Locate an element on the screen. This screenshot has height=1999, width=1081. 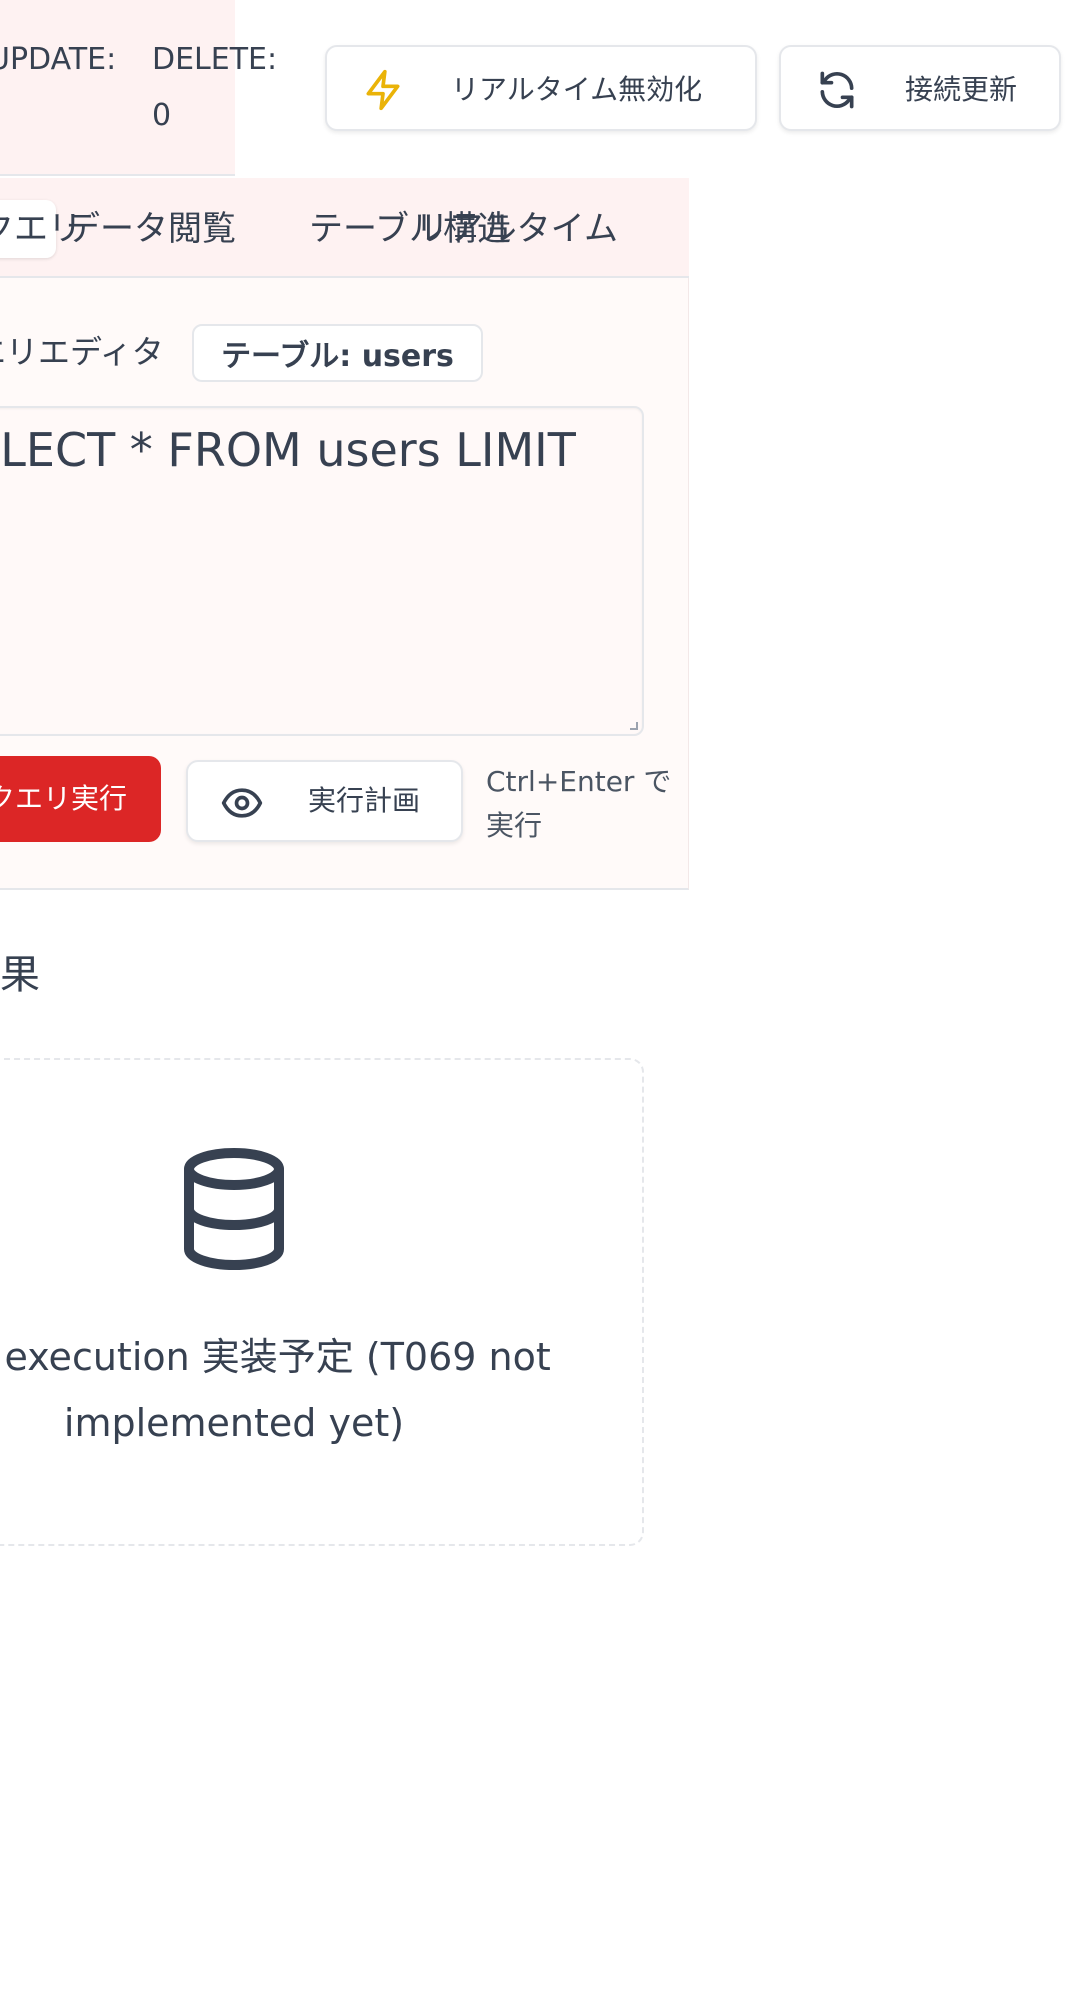
shortcut-hint: Ctrl+Enter で実行 is located at coordinates (579, 803).